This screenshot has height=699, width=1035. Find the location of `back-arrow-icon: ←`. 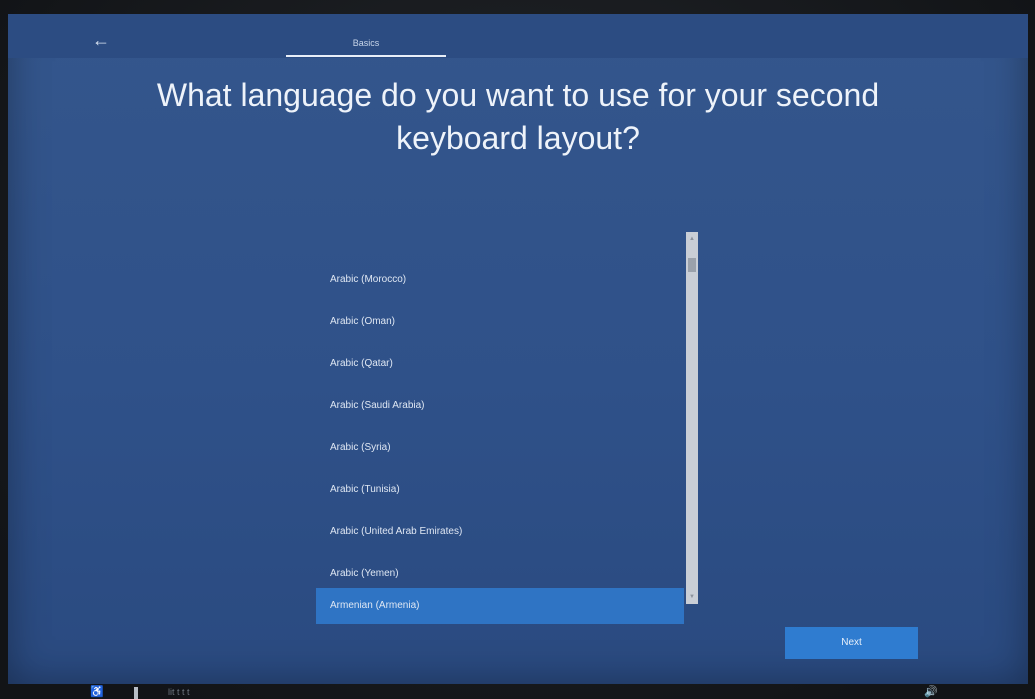

back-arrow-icon: ← is located at coordinates (101, 40).